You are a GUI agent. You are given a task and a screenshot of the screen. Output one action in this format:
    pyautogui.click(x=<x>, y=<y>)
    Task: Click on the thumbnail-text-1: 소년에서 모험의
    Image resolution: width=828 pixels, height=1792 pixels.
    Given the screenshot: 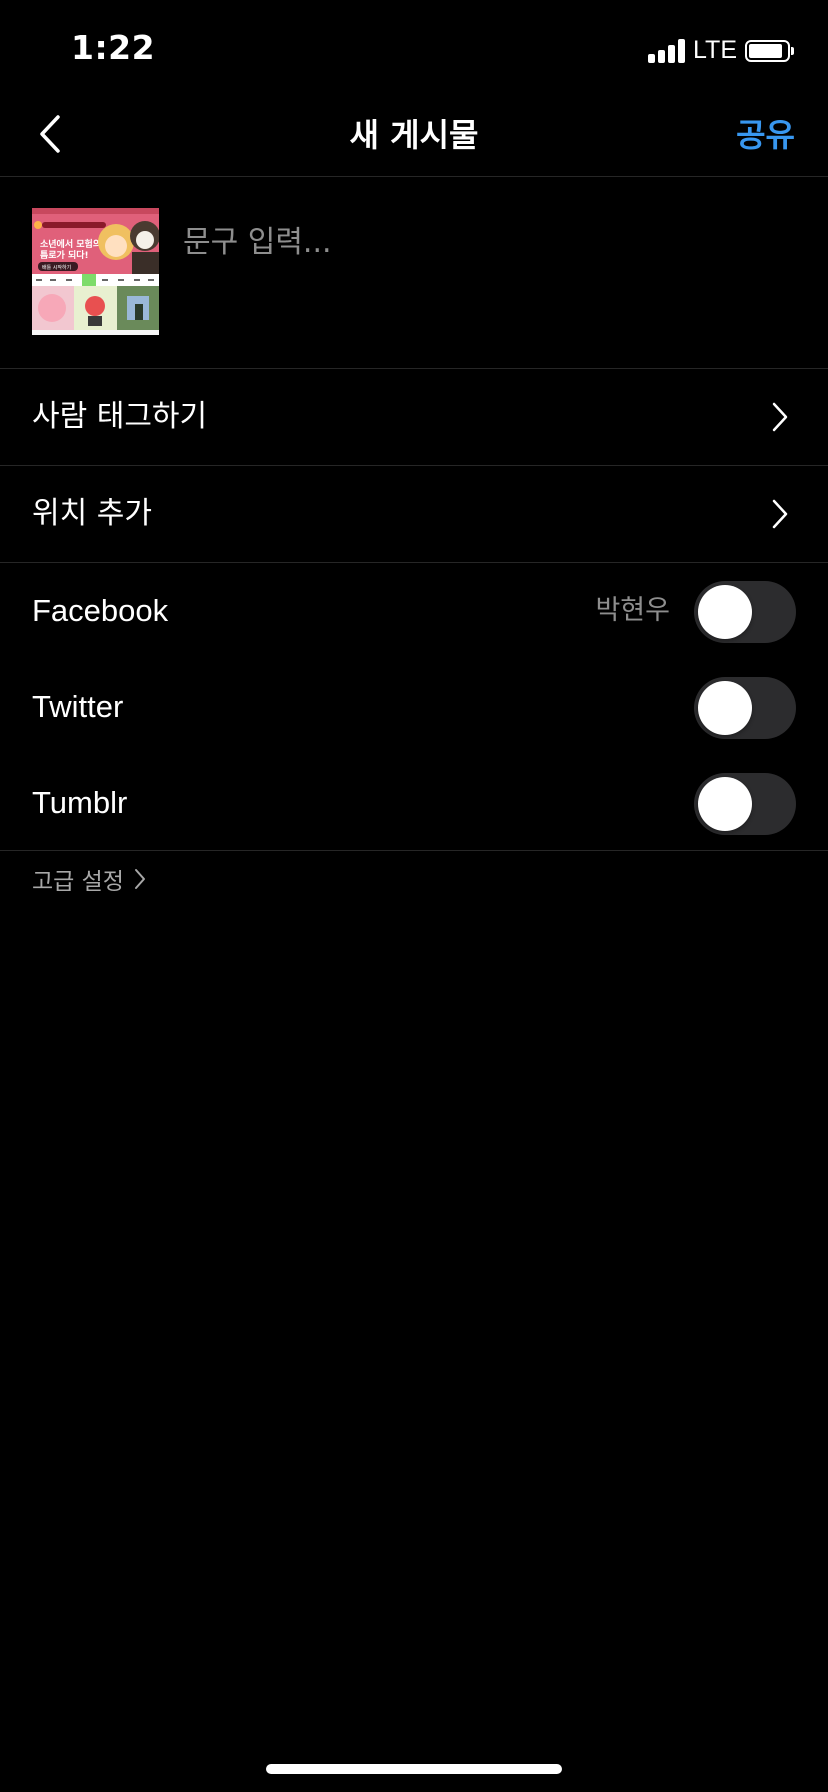 What is the action you would take?
    pyautogui.click(x=70, y=244)
    